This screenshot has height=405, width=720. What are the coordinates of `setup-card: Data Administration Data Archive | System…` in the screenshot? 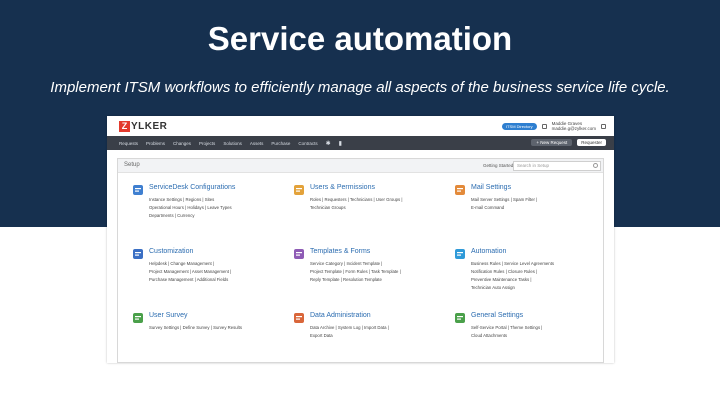 It's located at (373, 336).